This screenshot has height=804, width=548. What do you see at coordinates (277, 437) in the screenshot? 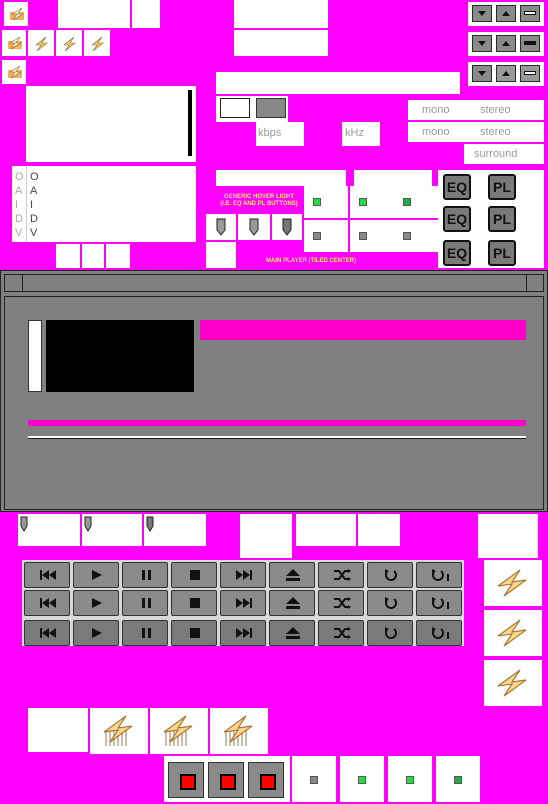
I see `seek-line` at bounding box center [277, 437].